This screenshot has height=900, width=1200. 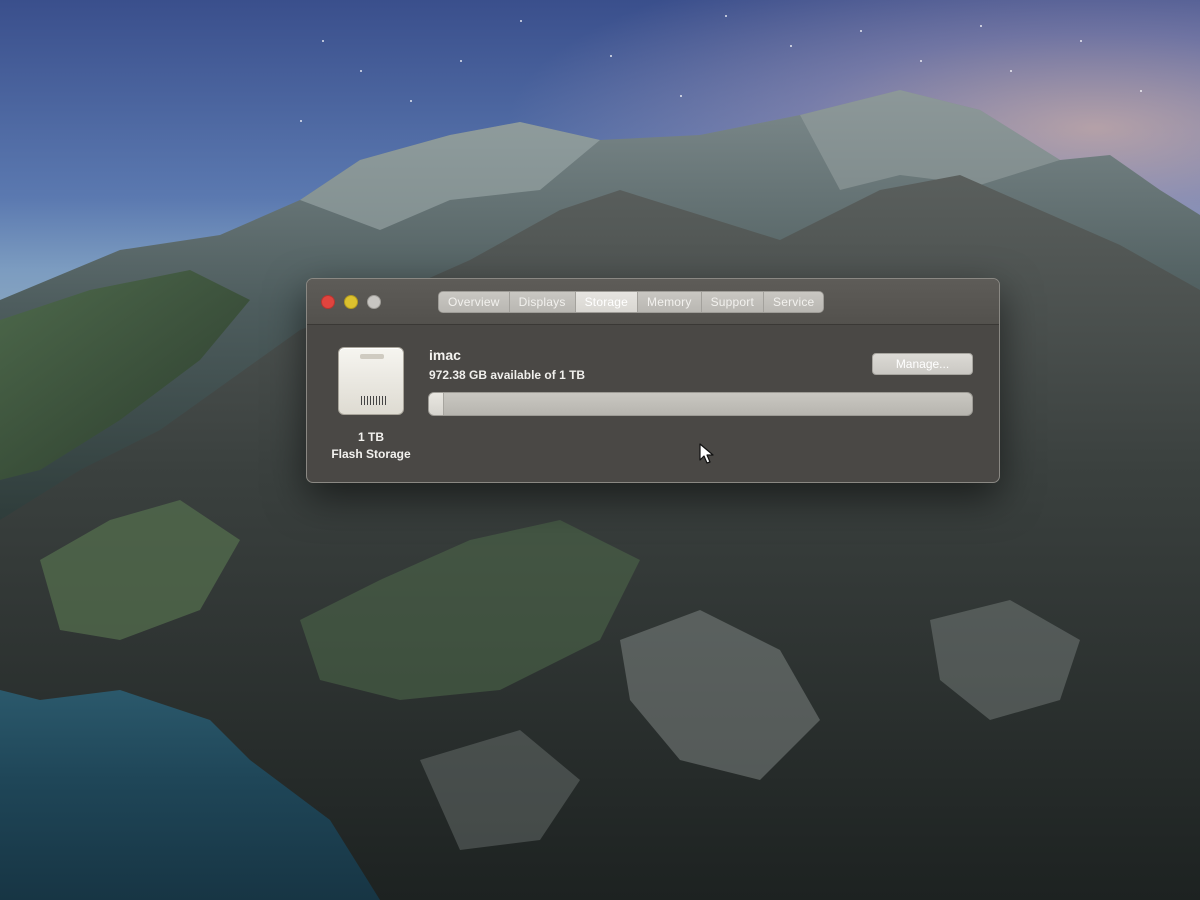 What do you see at coordinates (445, 355) in the screenshot?
I see `drive-name: imac` at bounding box center [445, 355].